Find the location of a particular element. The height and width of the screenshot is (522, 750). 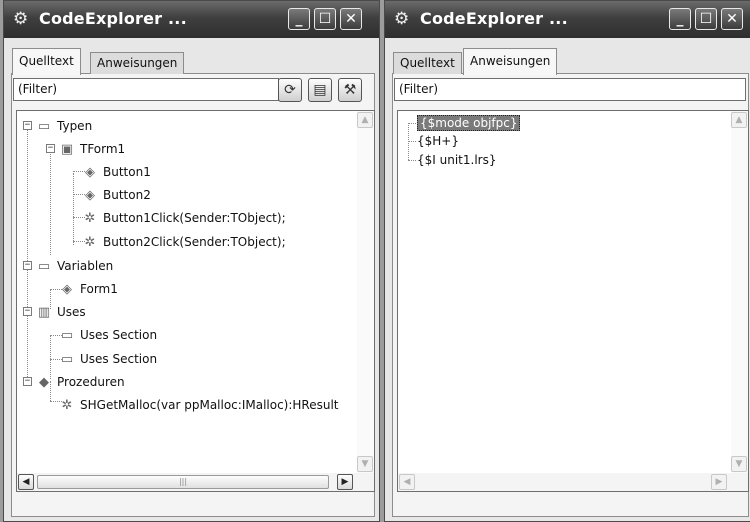

tree-node-label: {$H+} is located at coordinates (438, 141).